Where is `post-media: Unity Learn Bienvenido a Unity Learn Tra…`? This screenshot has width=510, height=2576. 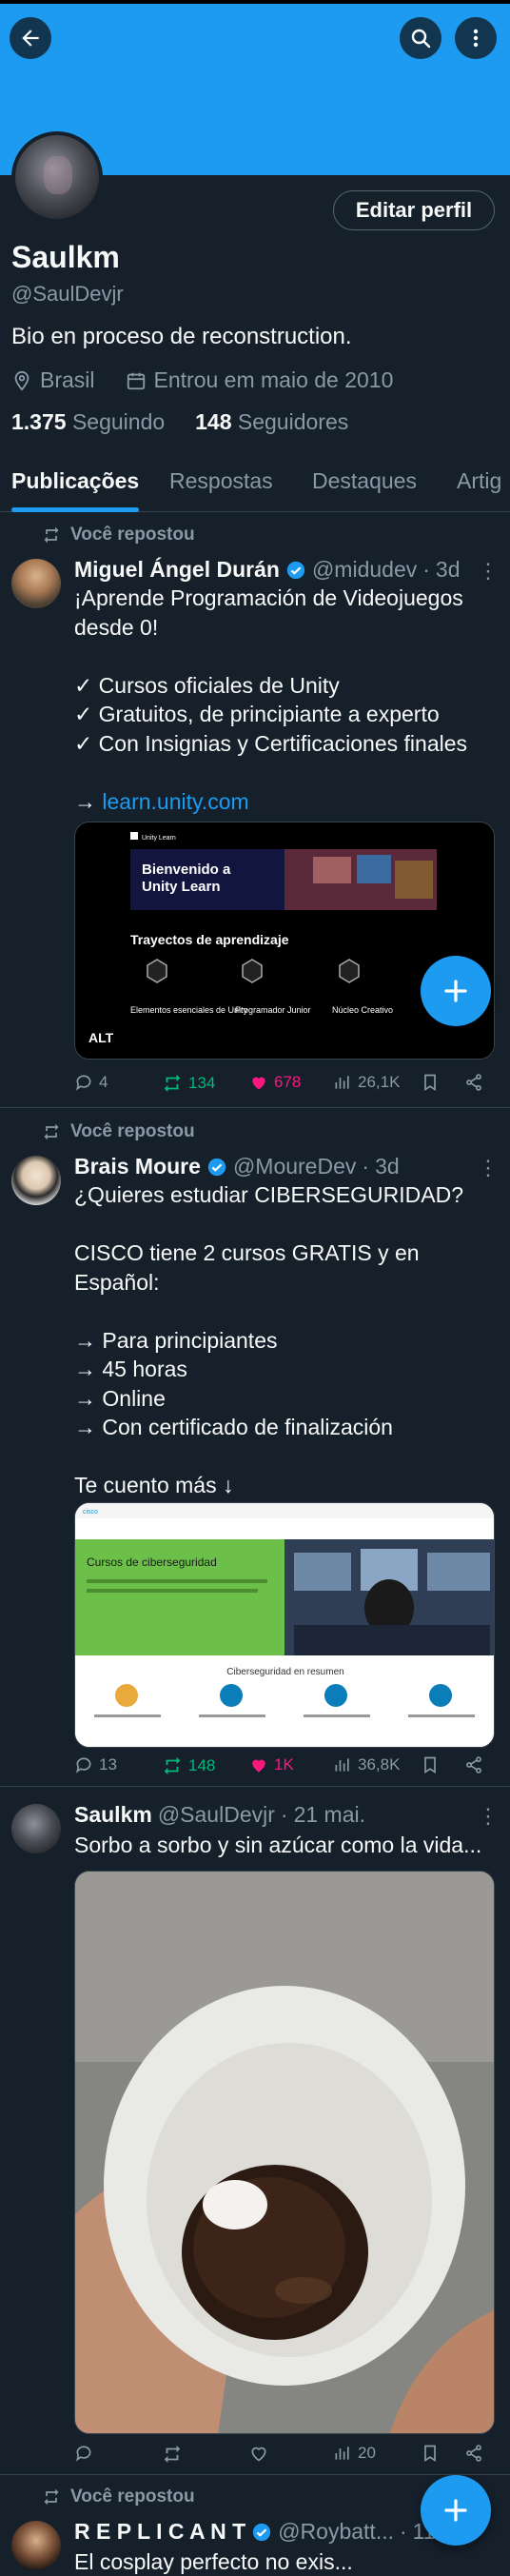
post-media: Unity Learn Bienvenido a Unity Learn Tra… is located at coordinates (284, 941).